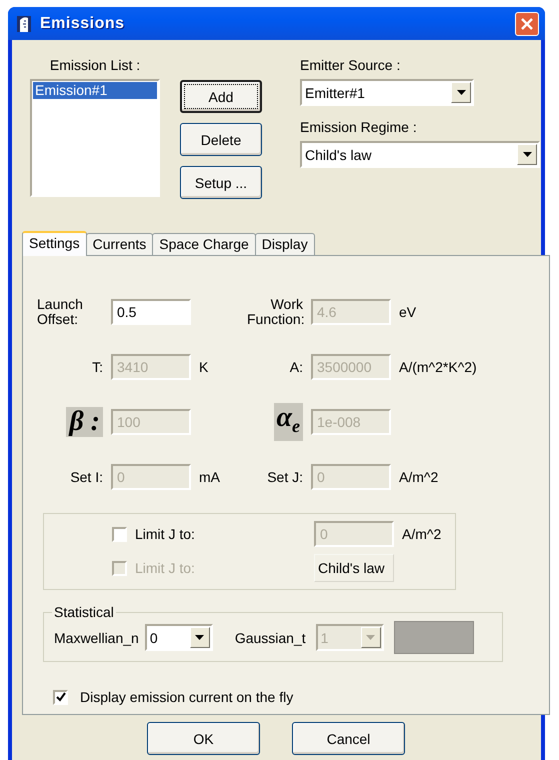  What do you see at coordinates (351, 65) in the screenshot?
I see `field-label: Emitter Source :` at bounding box center [351, 65].